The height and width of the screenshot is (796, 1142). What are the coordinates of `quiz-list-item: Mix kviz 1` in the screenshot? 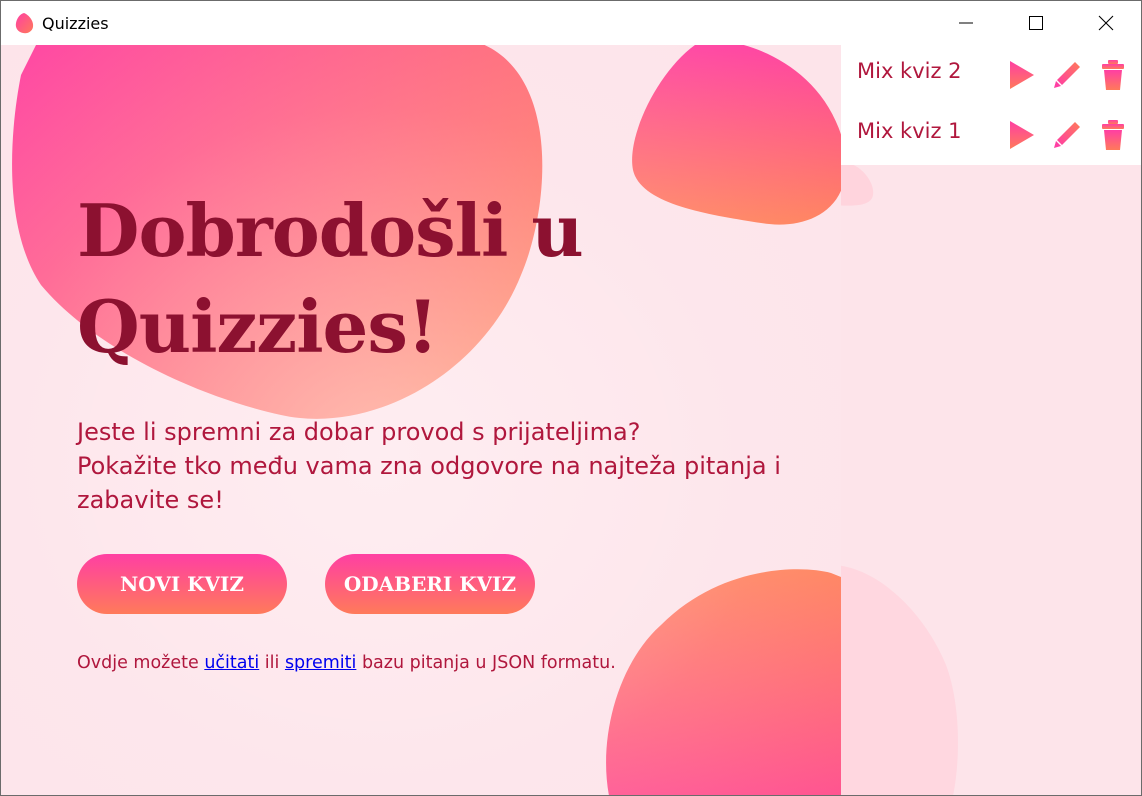 It's located at (991, 135).